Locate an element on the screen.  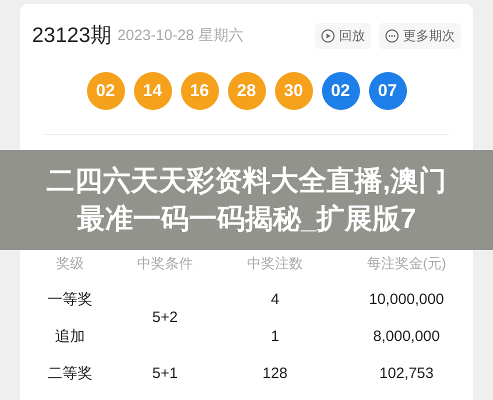
draw-date: 2023-10-28 星期六 is located at coordinates (180, 36).